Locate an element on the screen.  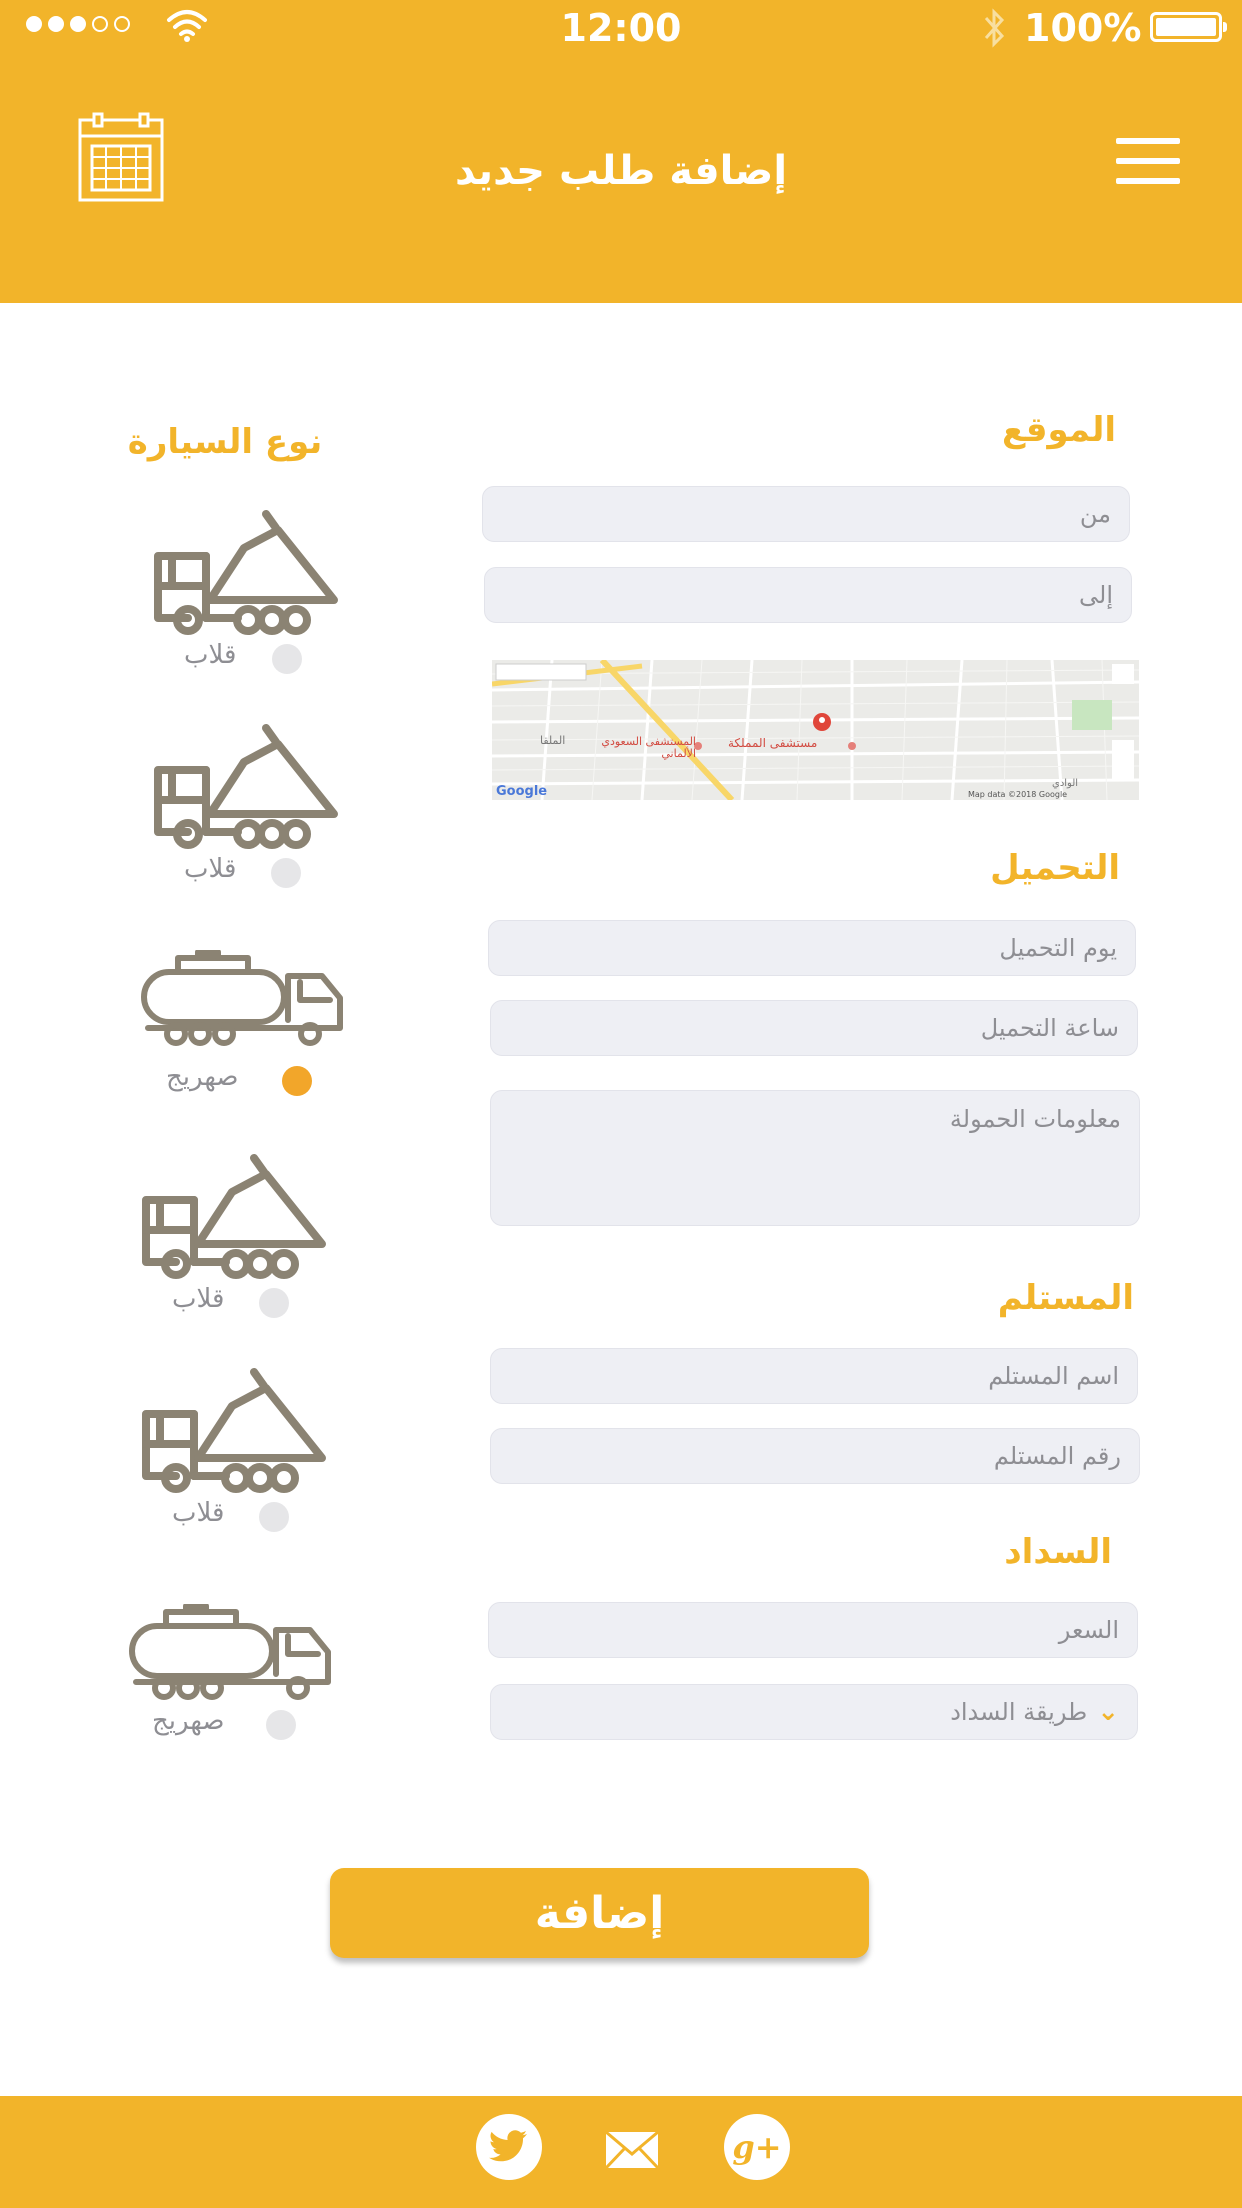
map-label-hospital: مستشفى المملكة is located at coordinates (773, 743).